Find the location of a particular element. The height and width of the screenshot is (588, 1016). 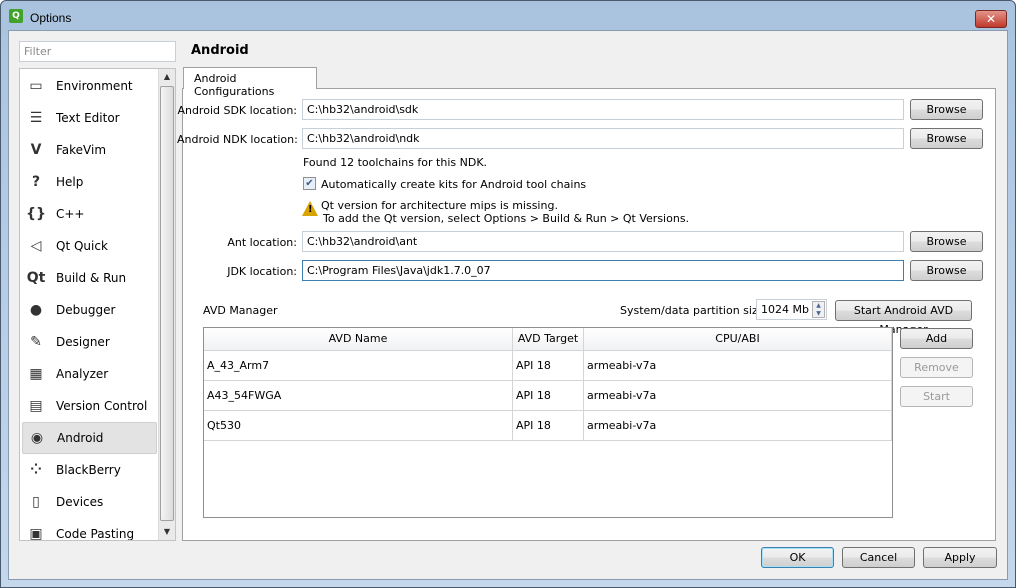

sidebar-item-label: Text Editor is located at coordinates (88, 118).